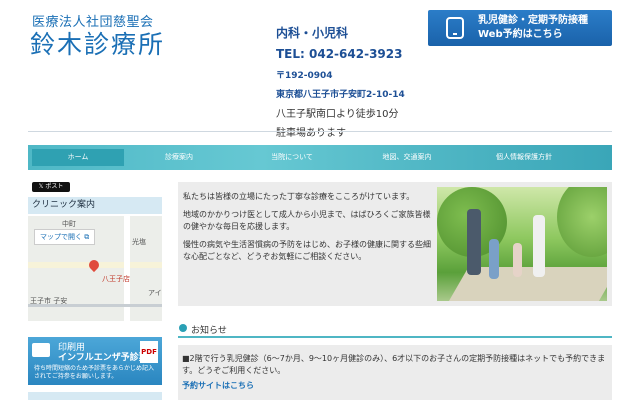 The height and width of the screenshot is (400, 640). Describe the element at coordinates (78, 157) in the screenshot. I see `nav-item-home: ホーム` at that location.